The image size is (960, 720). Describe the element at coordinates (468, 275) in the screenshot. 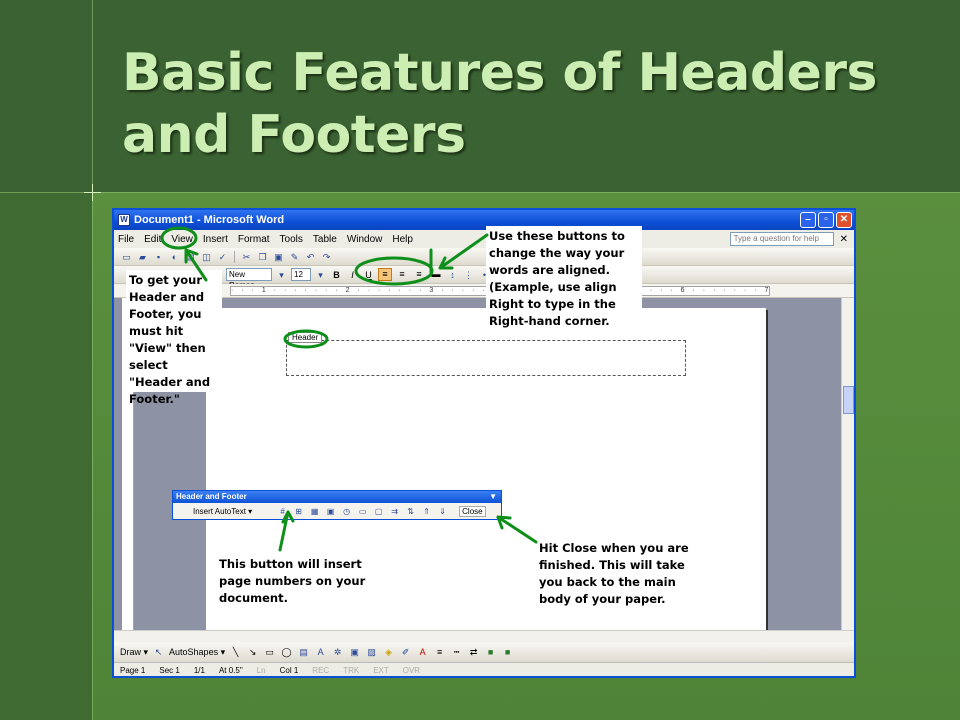

I see `numbering-icon: ⋮` at that location.